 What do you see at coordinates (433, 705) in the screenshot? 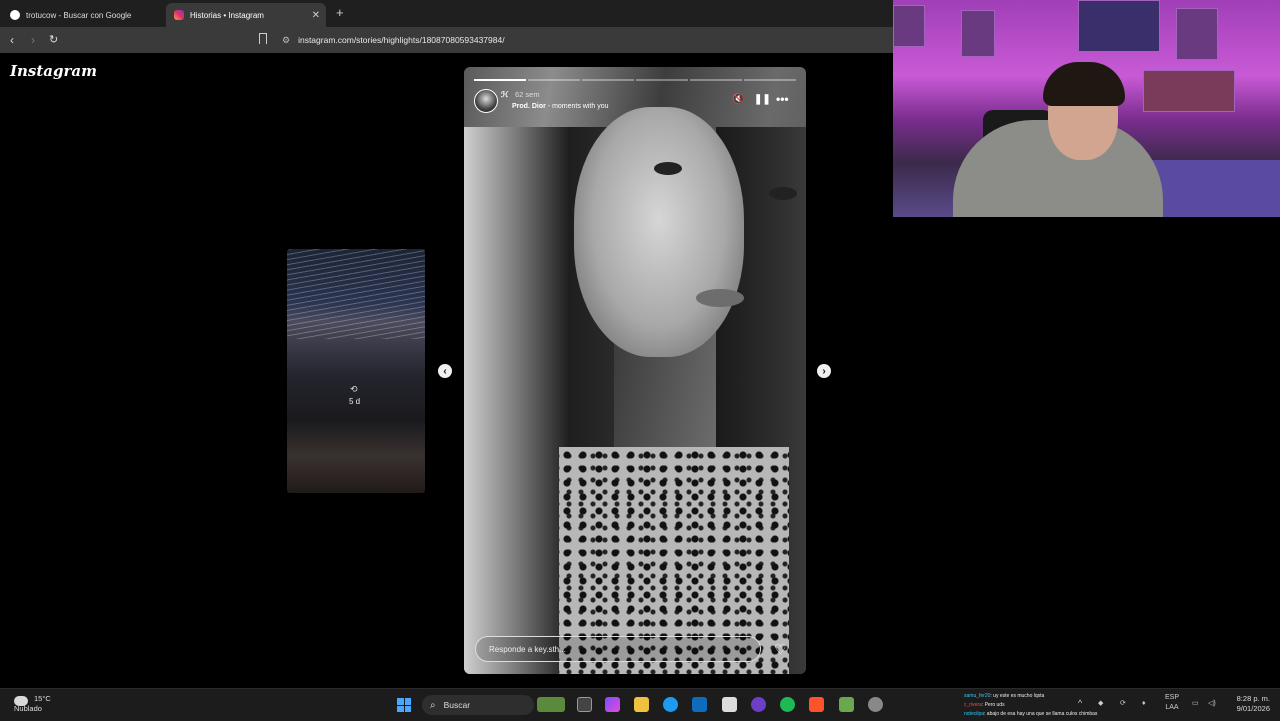
I see `search-icon: ⌕` at bounding box center [433, 705].